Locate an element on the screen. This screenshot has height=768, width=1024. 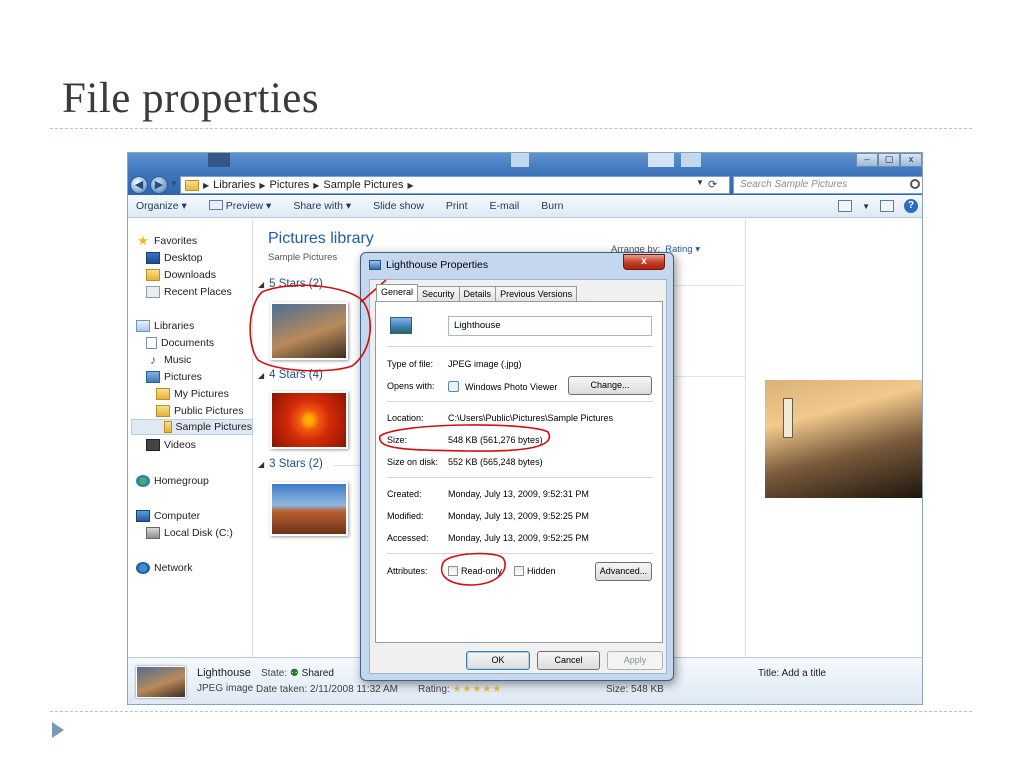
tab-details: Details is located at coordinates (477, 293).